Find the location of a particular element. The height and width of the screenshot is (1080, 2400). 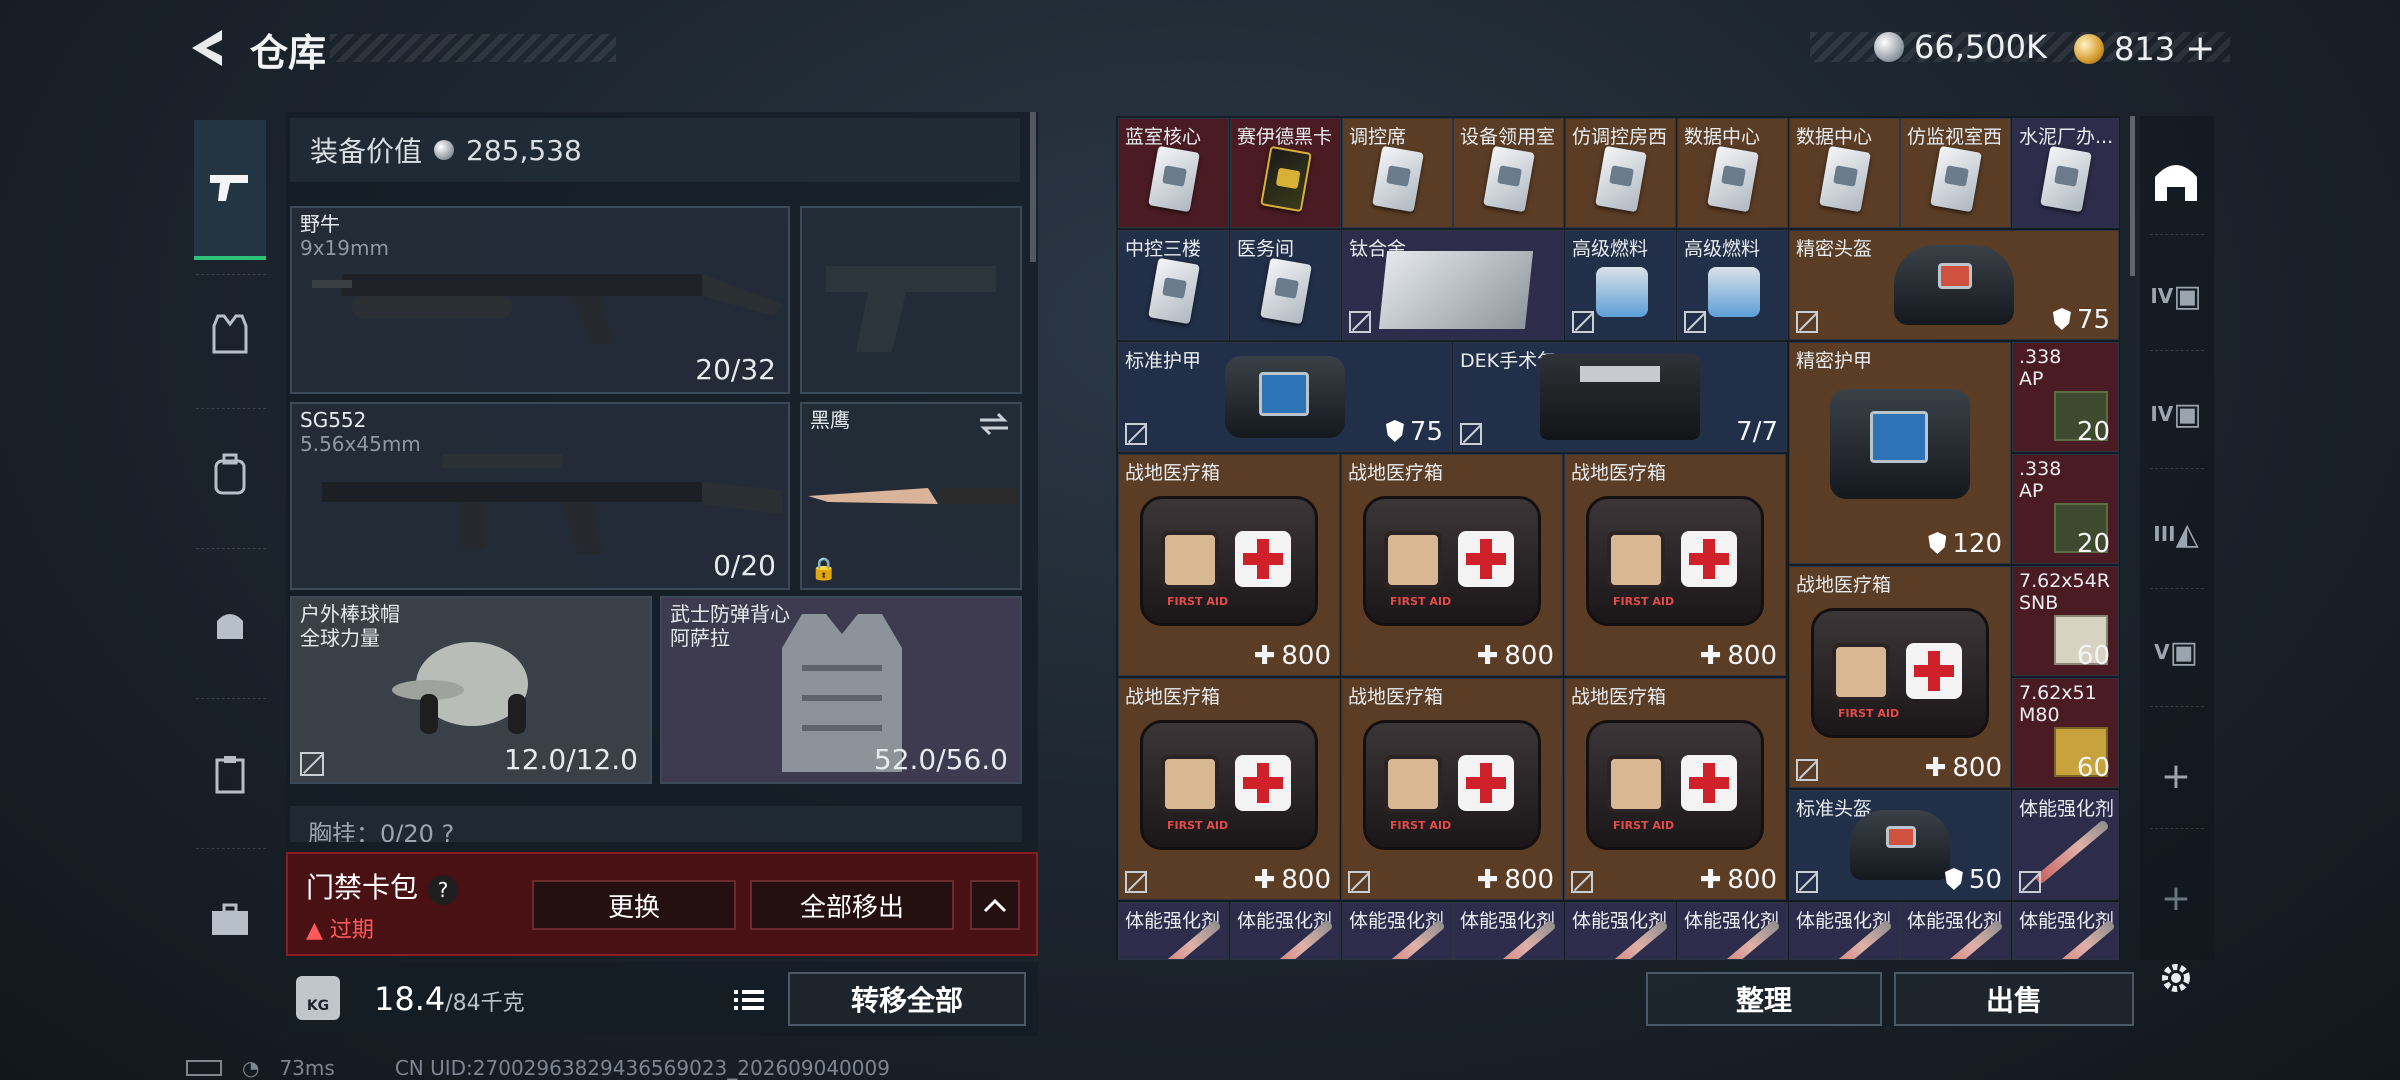

storage-item: 中控三楼 is located at coordinates (1173, 285).